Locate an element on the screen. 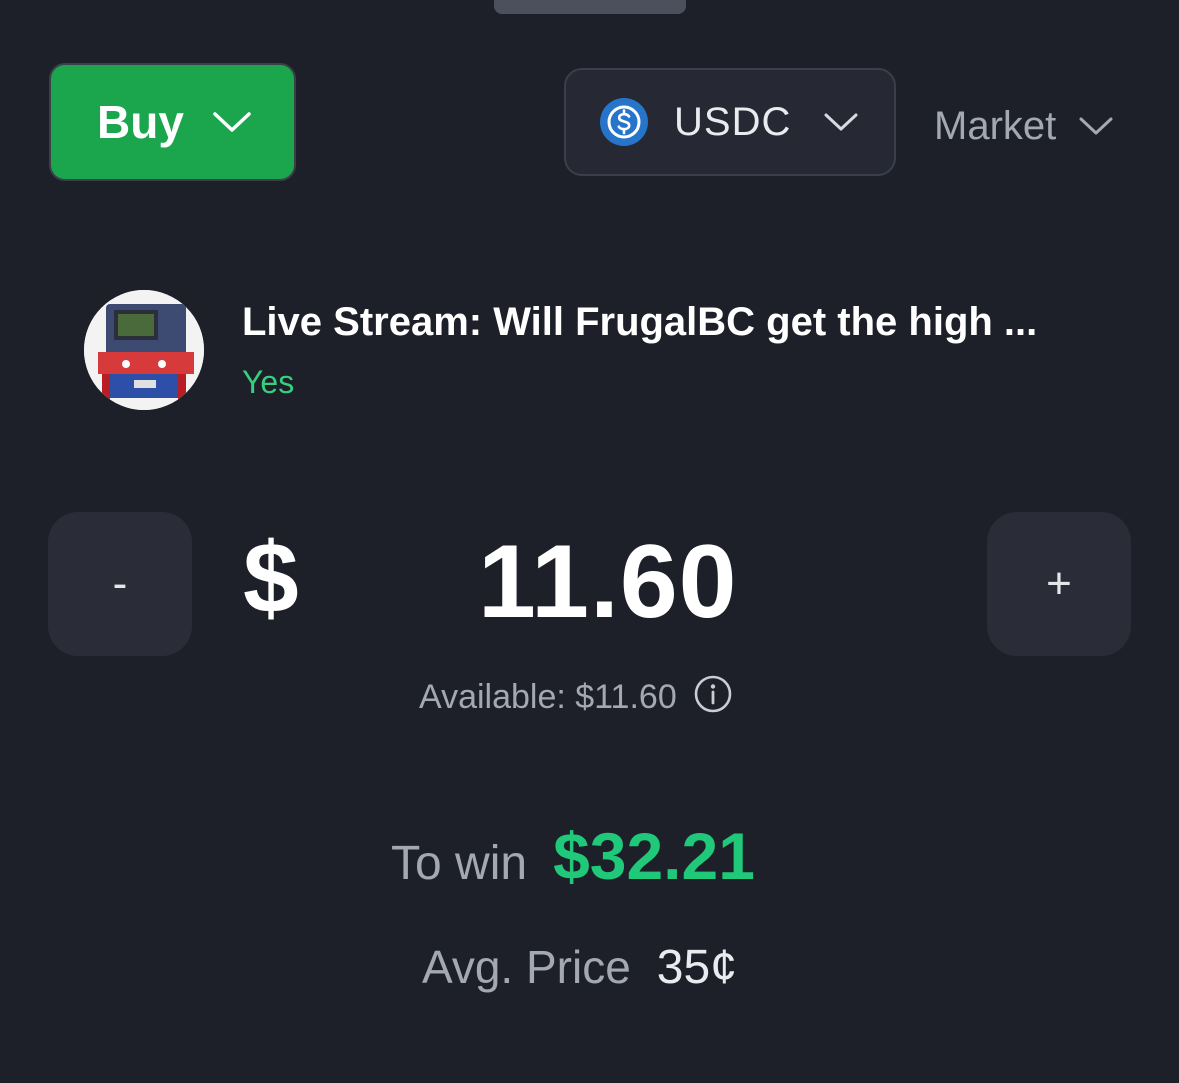 The height and width of the screenshot is (1083, 1179). available-balance: Available: $11.60 is located at coordinates (576, 696).